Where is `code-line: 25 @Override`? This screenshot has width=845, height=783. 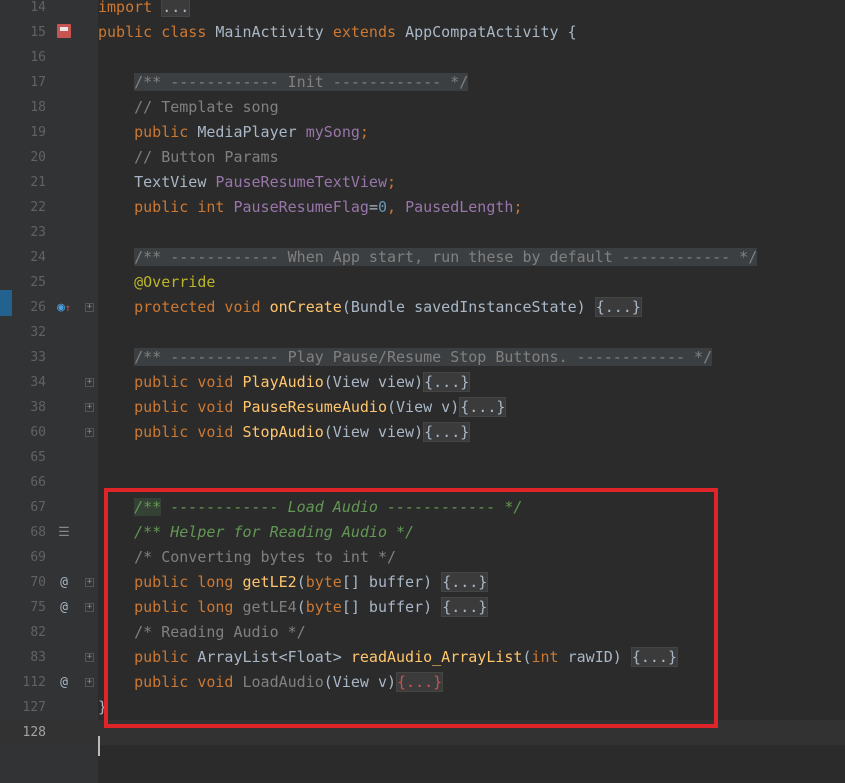 code-line: 25 @Override is located at coordinates (422, 282).